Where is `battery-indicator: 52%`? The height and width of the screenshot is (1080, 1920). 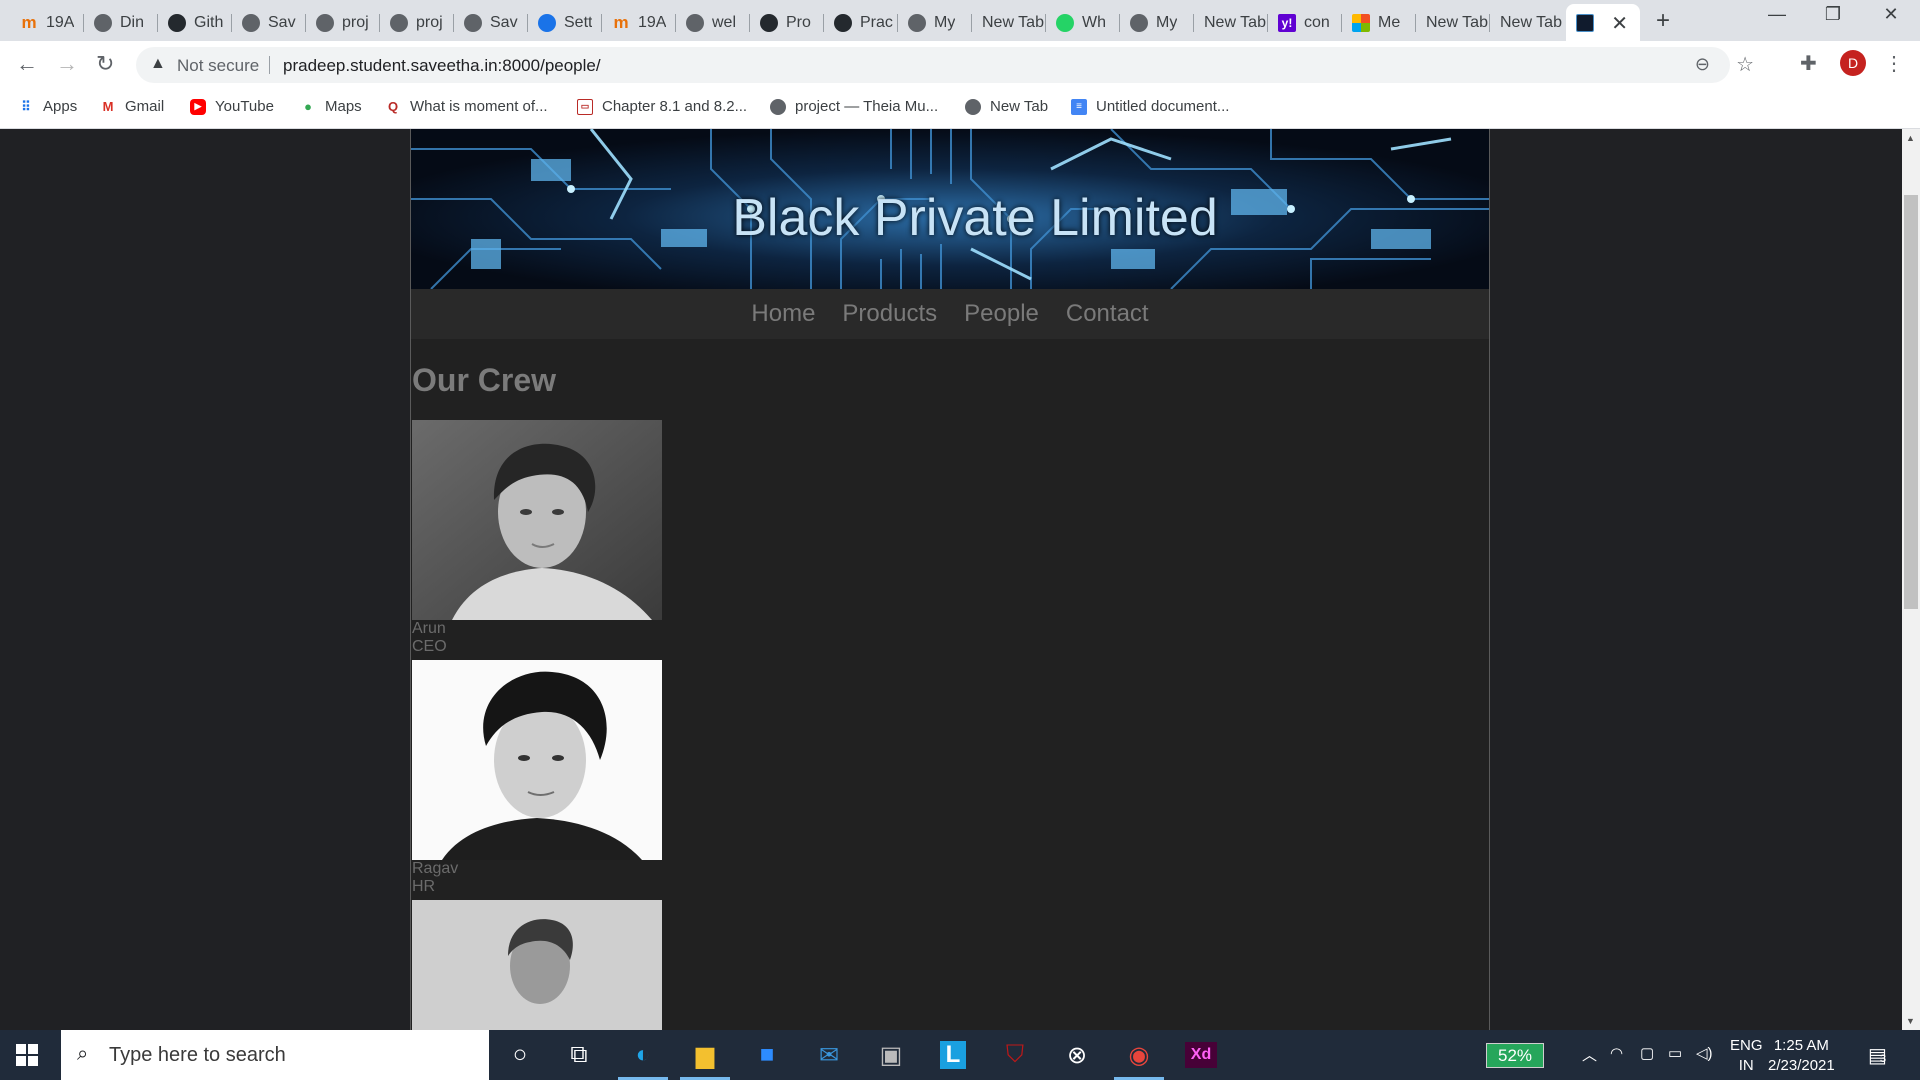
battery-indicator: 52% is located at coordinates (1515, 1055).